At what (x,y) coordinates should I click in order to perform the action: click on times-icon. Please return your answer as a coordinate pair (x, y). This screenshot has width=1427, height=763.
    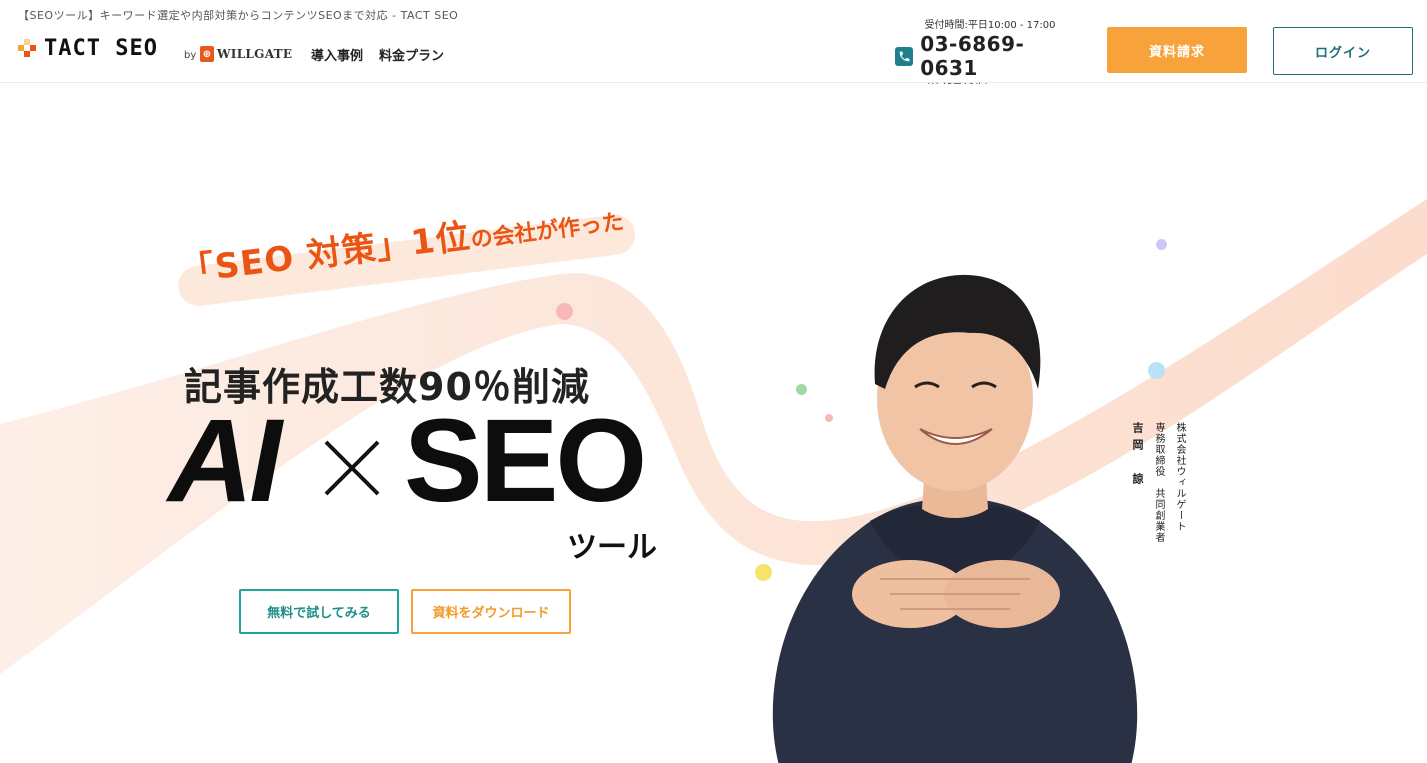
    Looking at the image, I should click on (352, 468).